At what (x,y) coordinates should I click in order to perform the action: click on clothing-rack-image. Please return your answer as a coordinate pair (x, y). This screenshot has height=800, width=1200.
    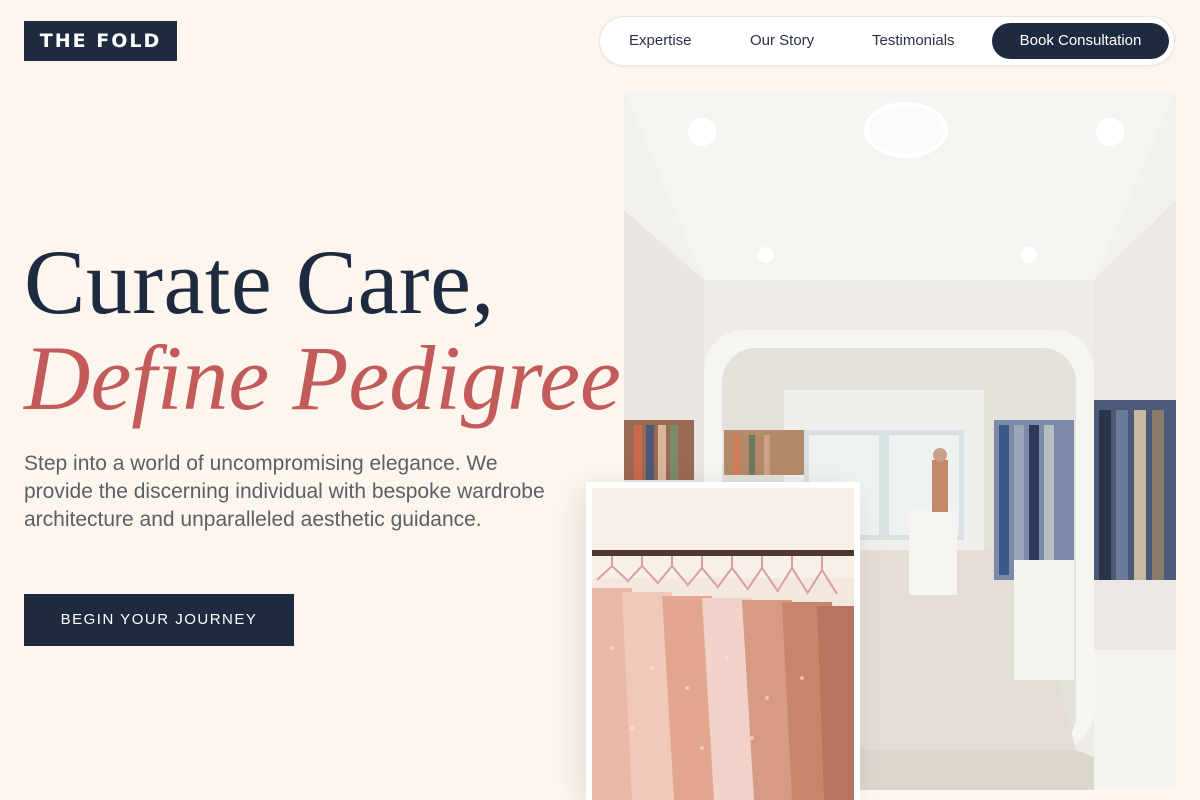
    Looking at the image, I should click on (723, 641).